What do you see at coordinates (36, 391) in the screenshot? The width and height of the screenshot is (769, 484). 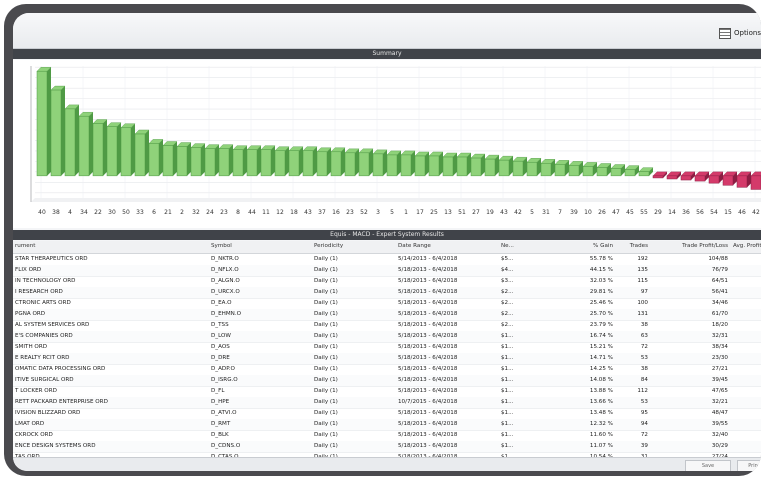 I see `cell-instrument: T LOCKER ORD` at bounding box center [36, 391].